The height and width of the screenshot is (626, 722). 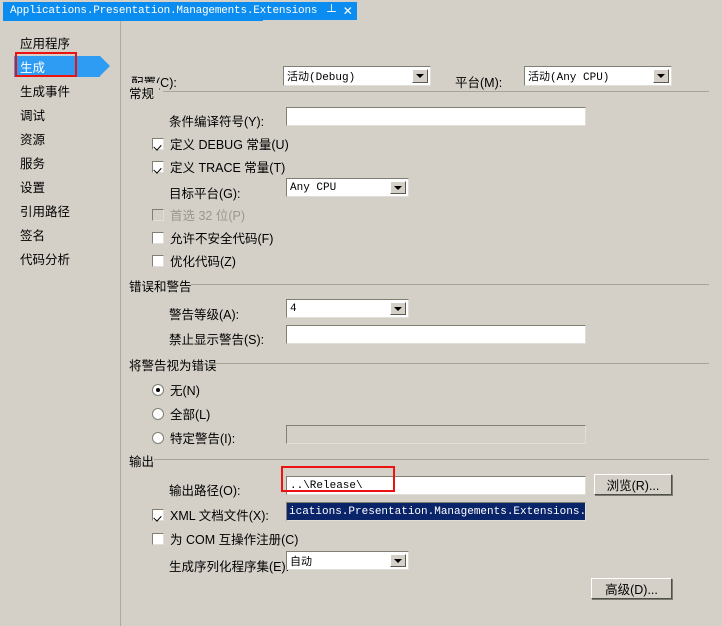 What do you see at coordinates (301, 562) in the screenshot?
I see `serialization-assembly-value: 自动` at bounding box center [301, 562].